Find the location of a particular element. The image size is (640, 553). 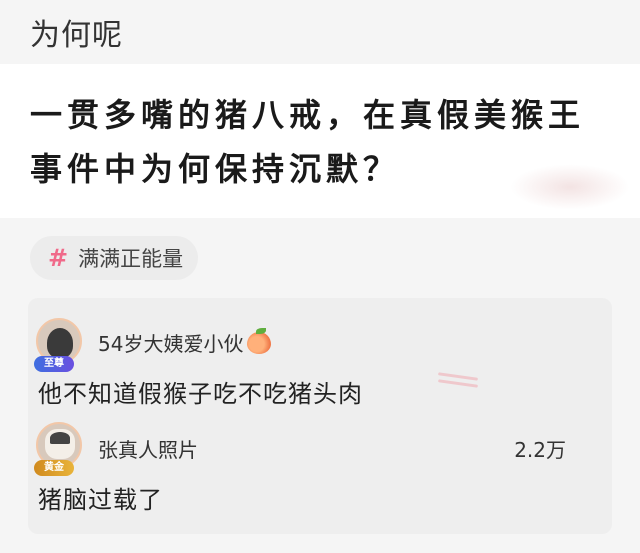

topic-label: 满满正能量 is located at coordinates (131, 259).